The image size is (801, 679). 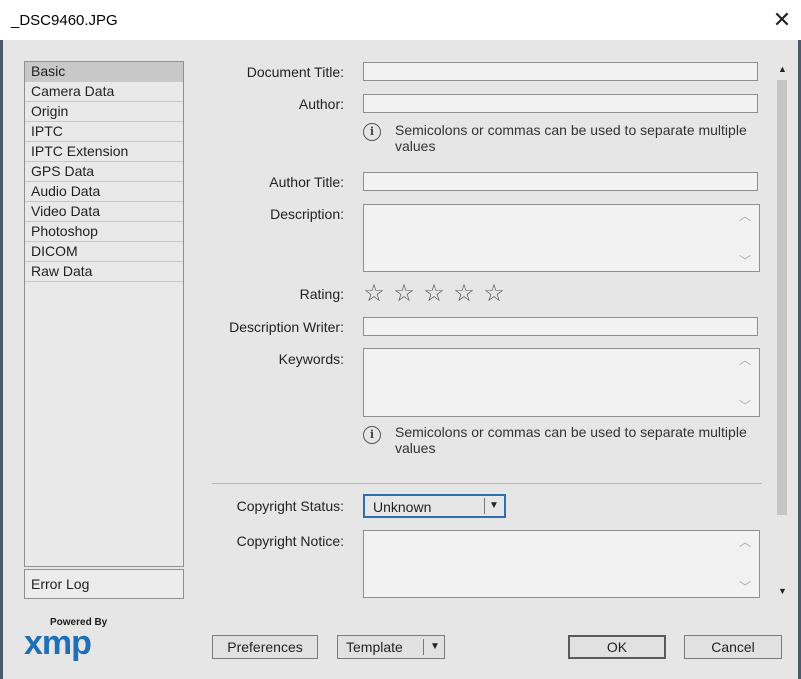 I want to click on scroll-down-icon: ▼, so click(x=782, y=591).